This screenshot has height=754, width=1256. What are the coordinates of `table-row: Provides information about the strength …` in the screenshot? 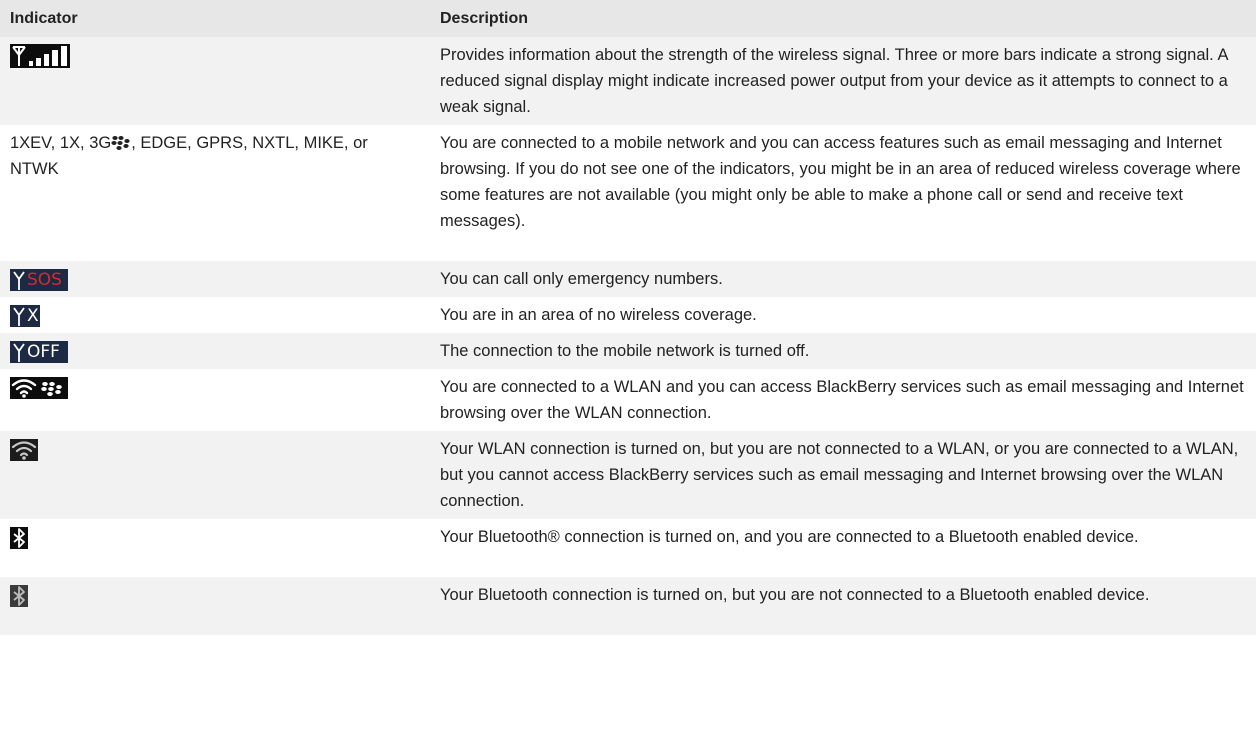 It's located at (628, 81).